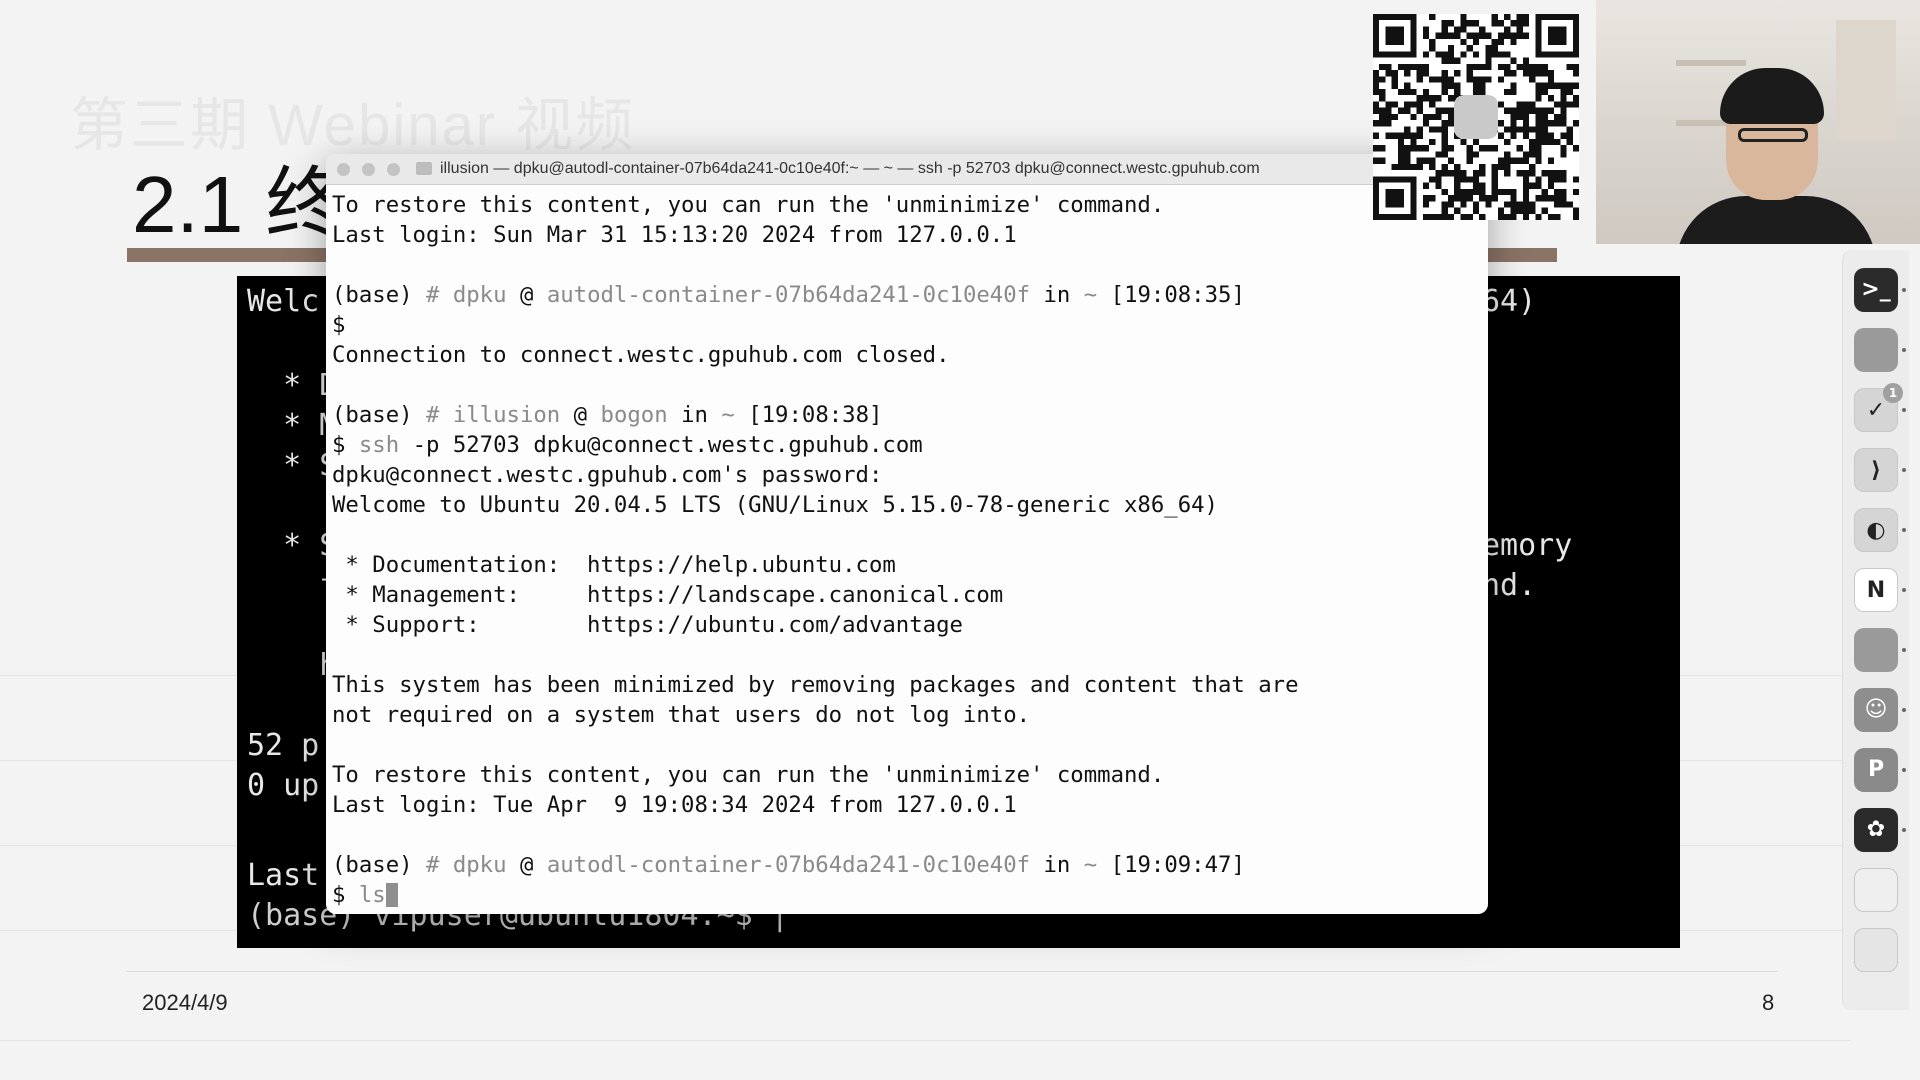 The image size is (1920, 1080). What do you see at coordinates (647, 625) in the screenshot?
I see `terminal-line: * Support: https://ubuntu.com/advantage` at bounding box center [647, 625].